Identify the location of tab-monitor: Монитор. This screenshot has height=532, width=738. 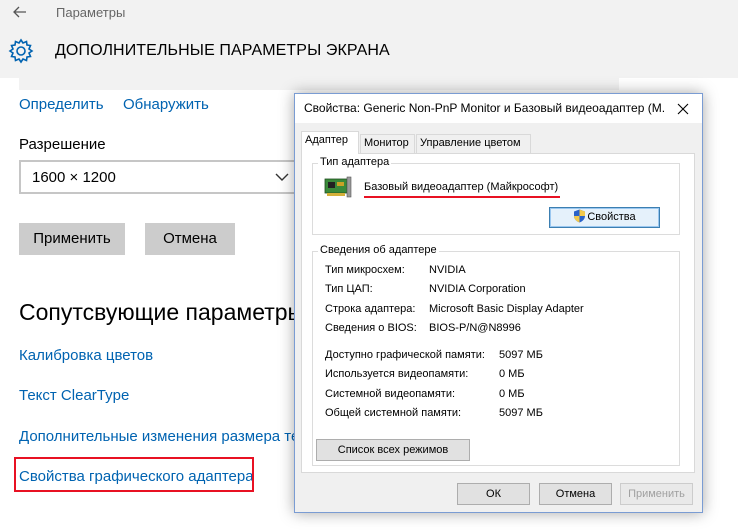
(387, 143).